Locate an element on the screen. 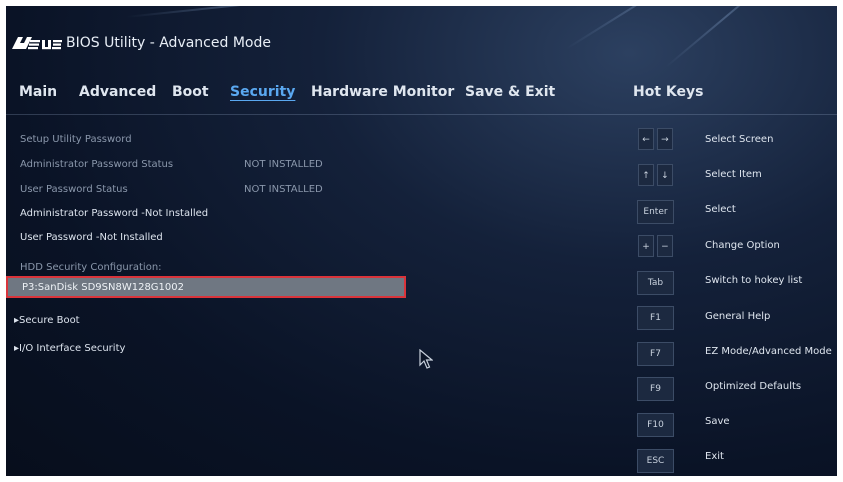  hotkey-desc: Select is located at coordinates (720, 209).